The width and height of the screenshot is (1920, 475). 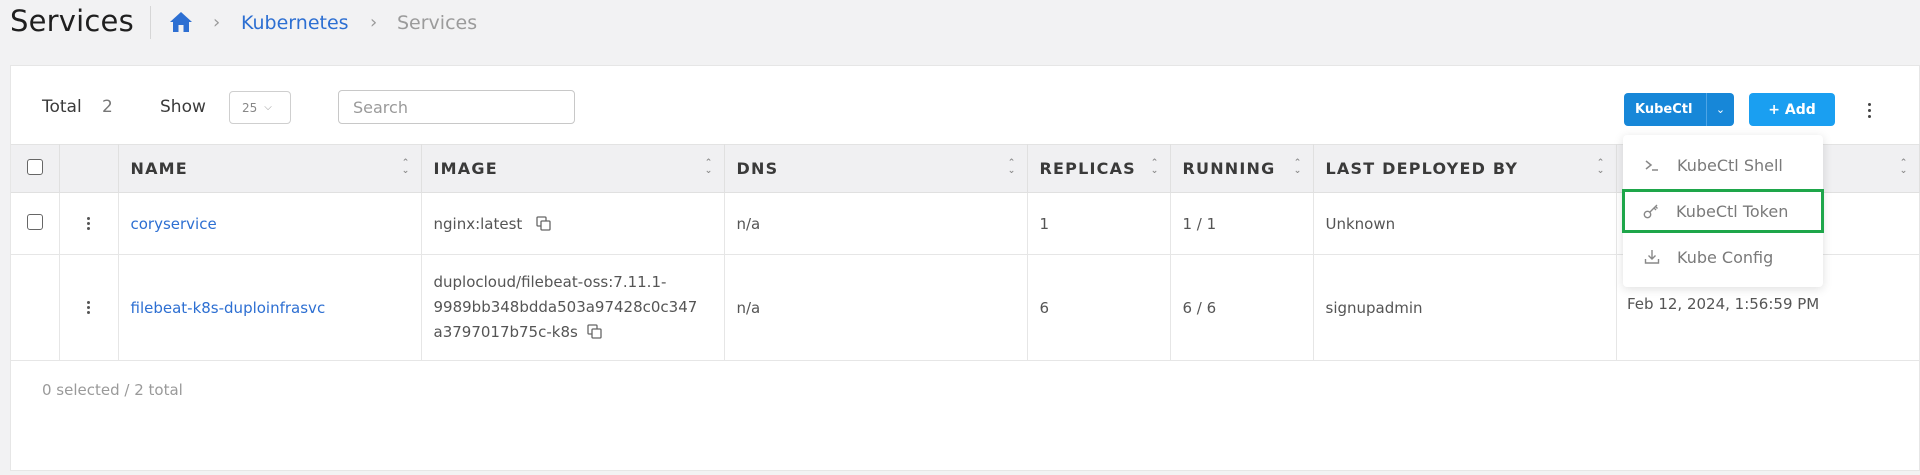 I want to click on column-header-running: RUNNING ⌃ ⌄, so click(x=1242, y=168).